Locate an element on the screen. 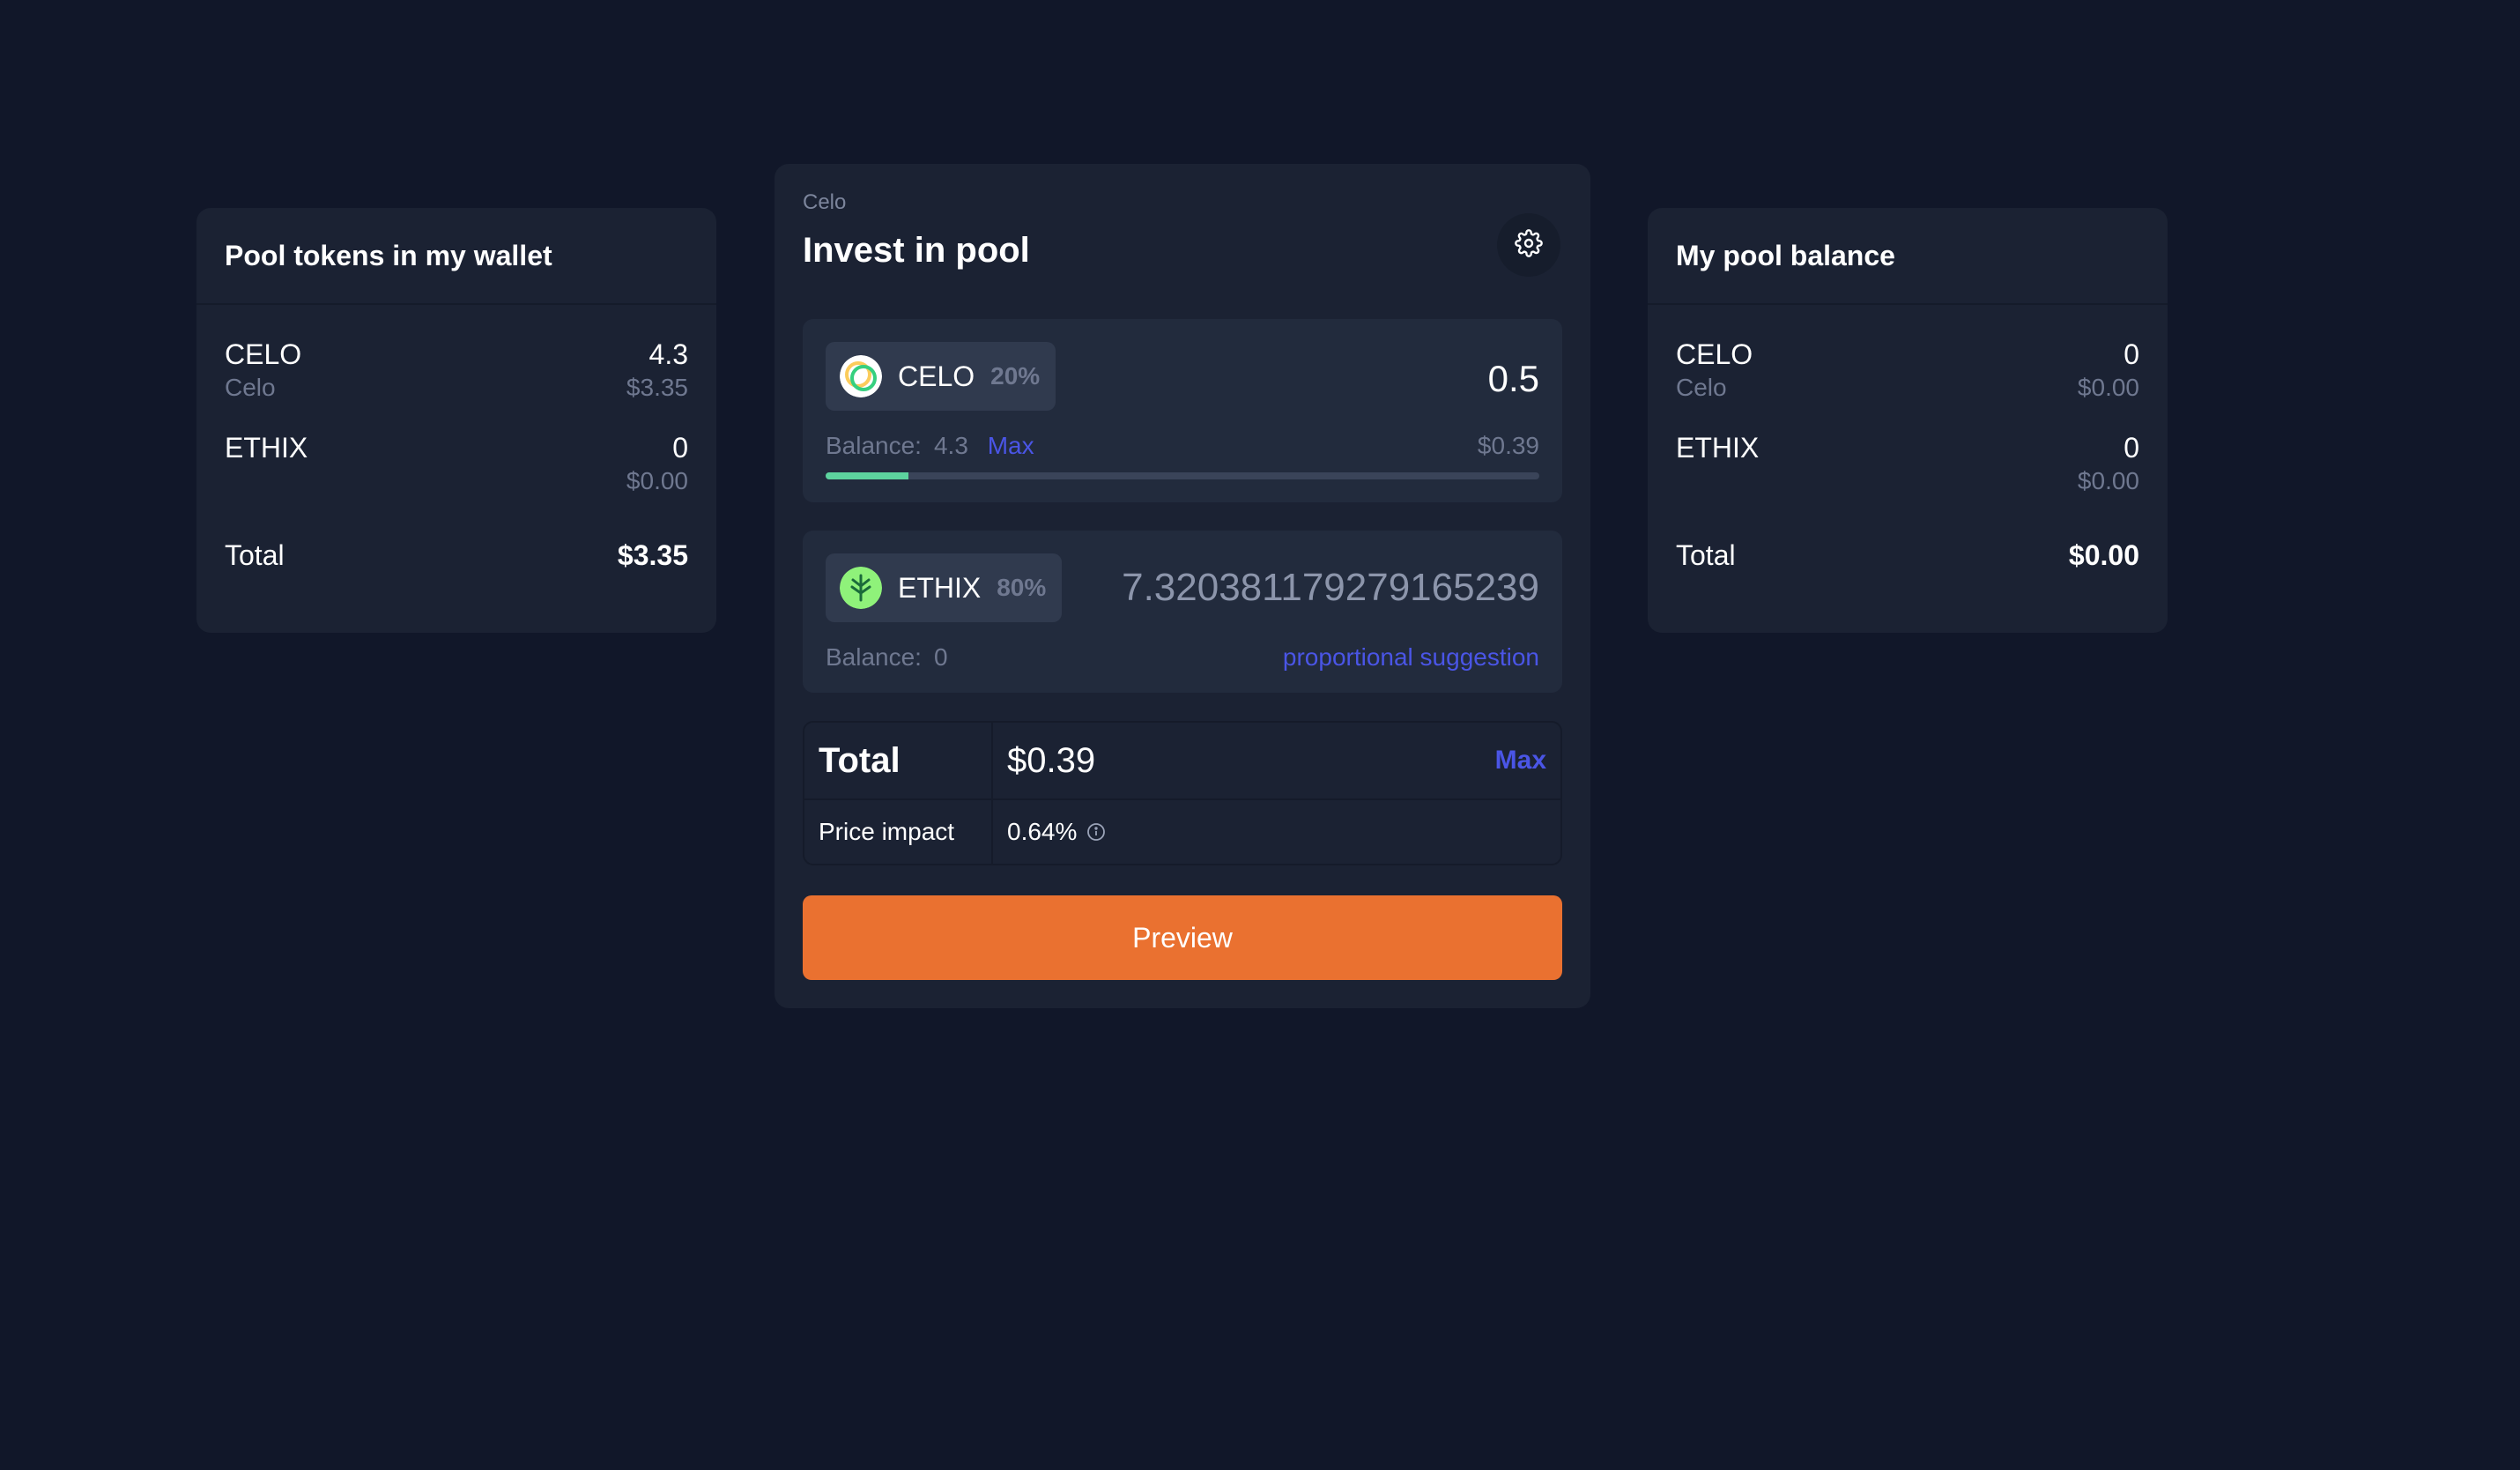 The width and height of the screenshot is (2520, 1470). ethix-token-selector: ETHIX 80% is located at coordinates (945, 587).